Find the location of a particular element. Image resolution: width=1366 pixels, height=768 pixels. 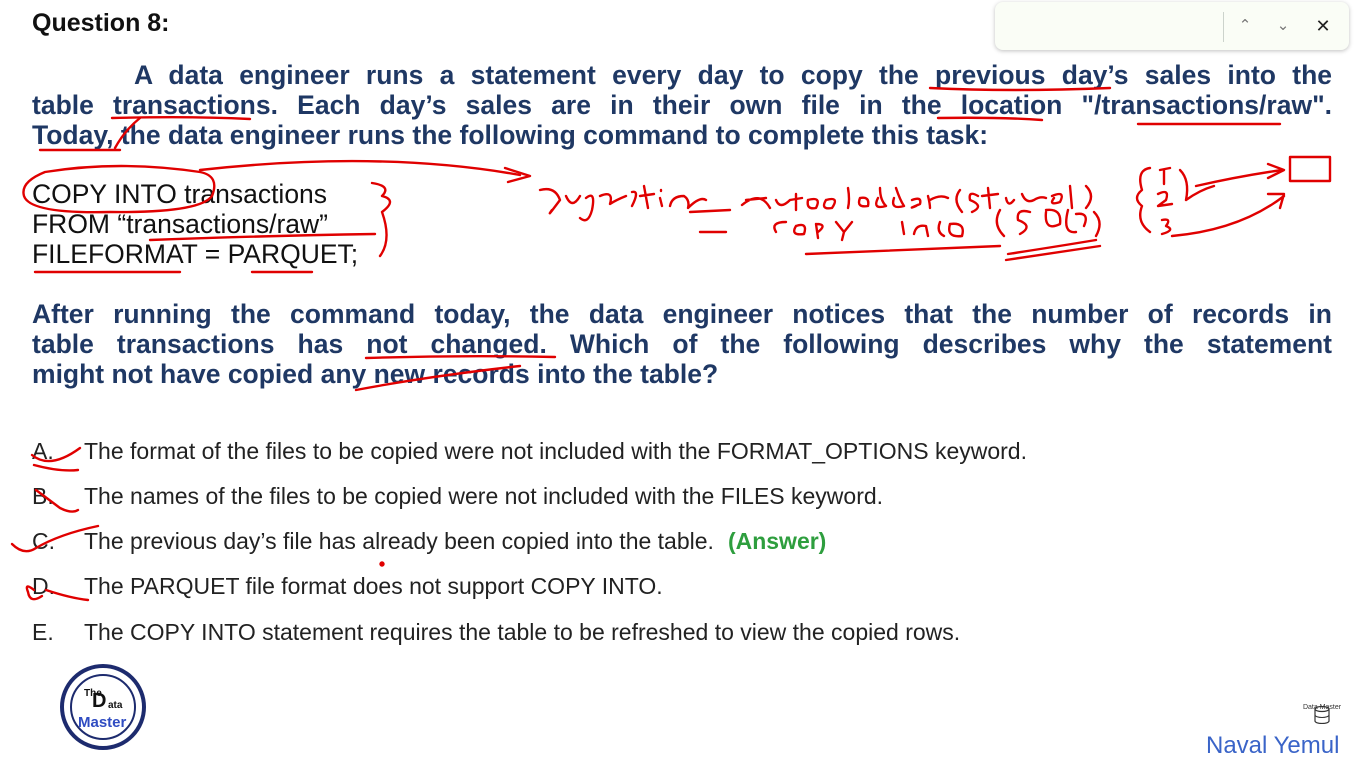

find-bar-divider is located at coordinates (1223, 27).